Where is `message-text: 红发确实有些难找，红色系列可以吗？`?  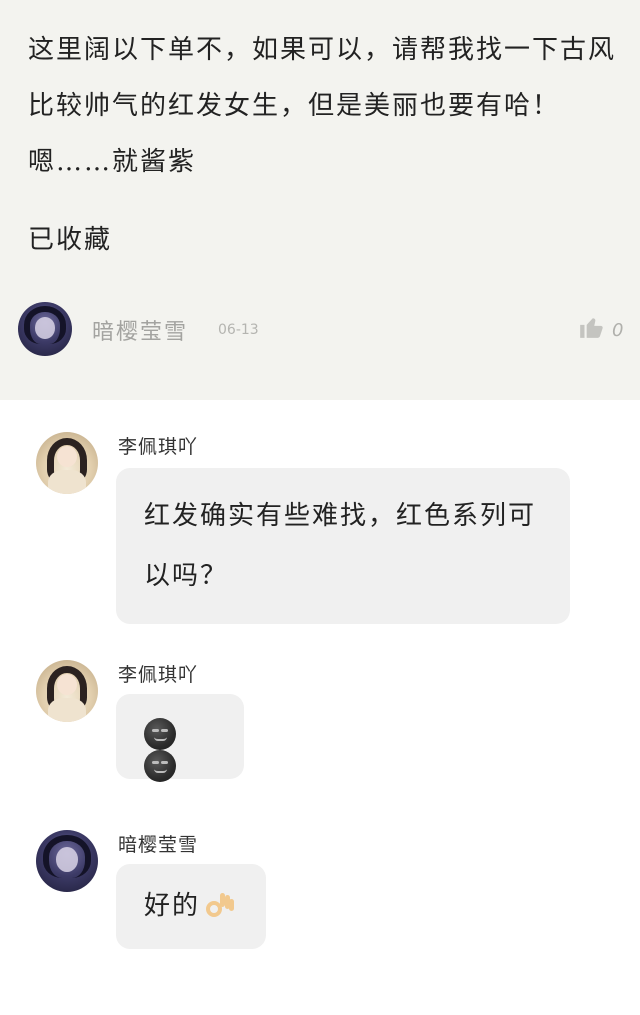 message-text: 红发确实有些难找，红色系列可以吗？ is located at coordinates (340, 546).